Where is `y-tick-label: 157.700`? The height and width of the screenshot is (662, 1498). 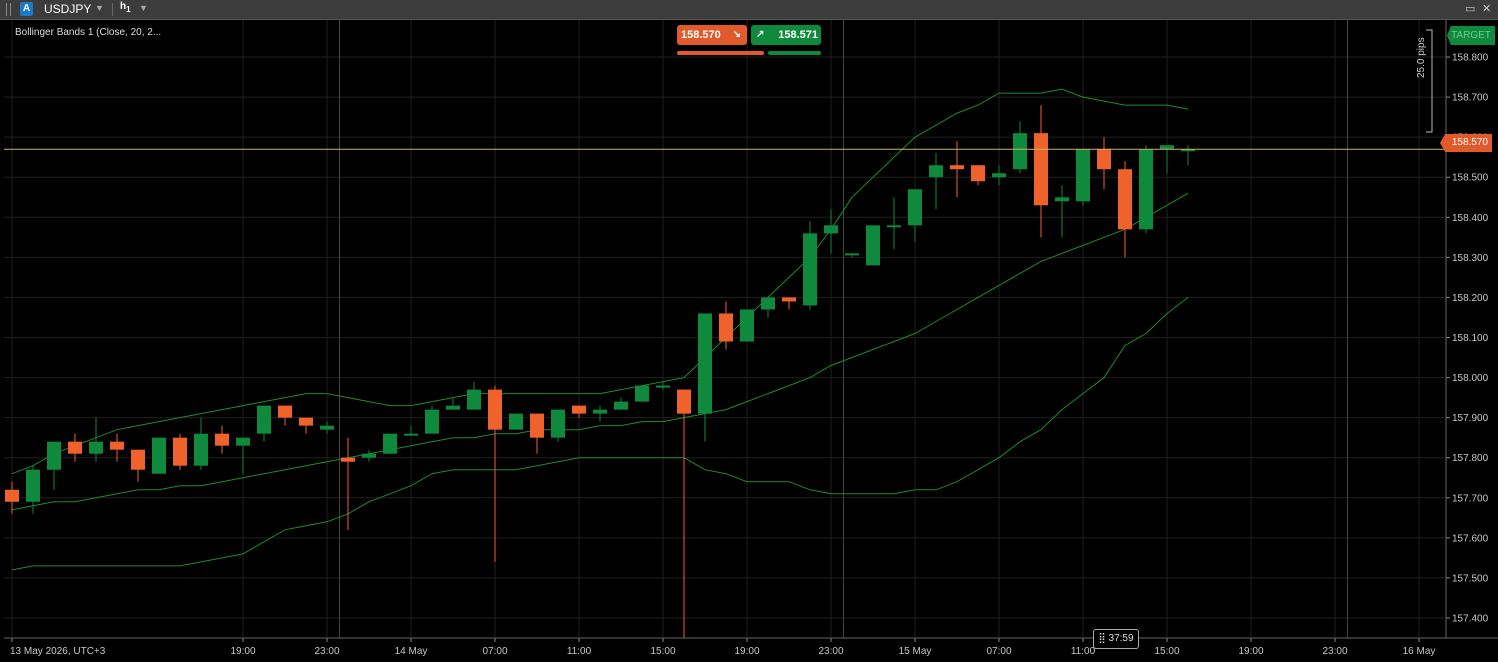 y-tick-label: 157.700 is located at coordinates (1470, 498).